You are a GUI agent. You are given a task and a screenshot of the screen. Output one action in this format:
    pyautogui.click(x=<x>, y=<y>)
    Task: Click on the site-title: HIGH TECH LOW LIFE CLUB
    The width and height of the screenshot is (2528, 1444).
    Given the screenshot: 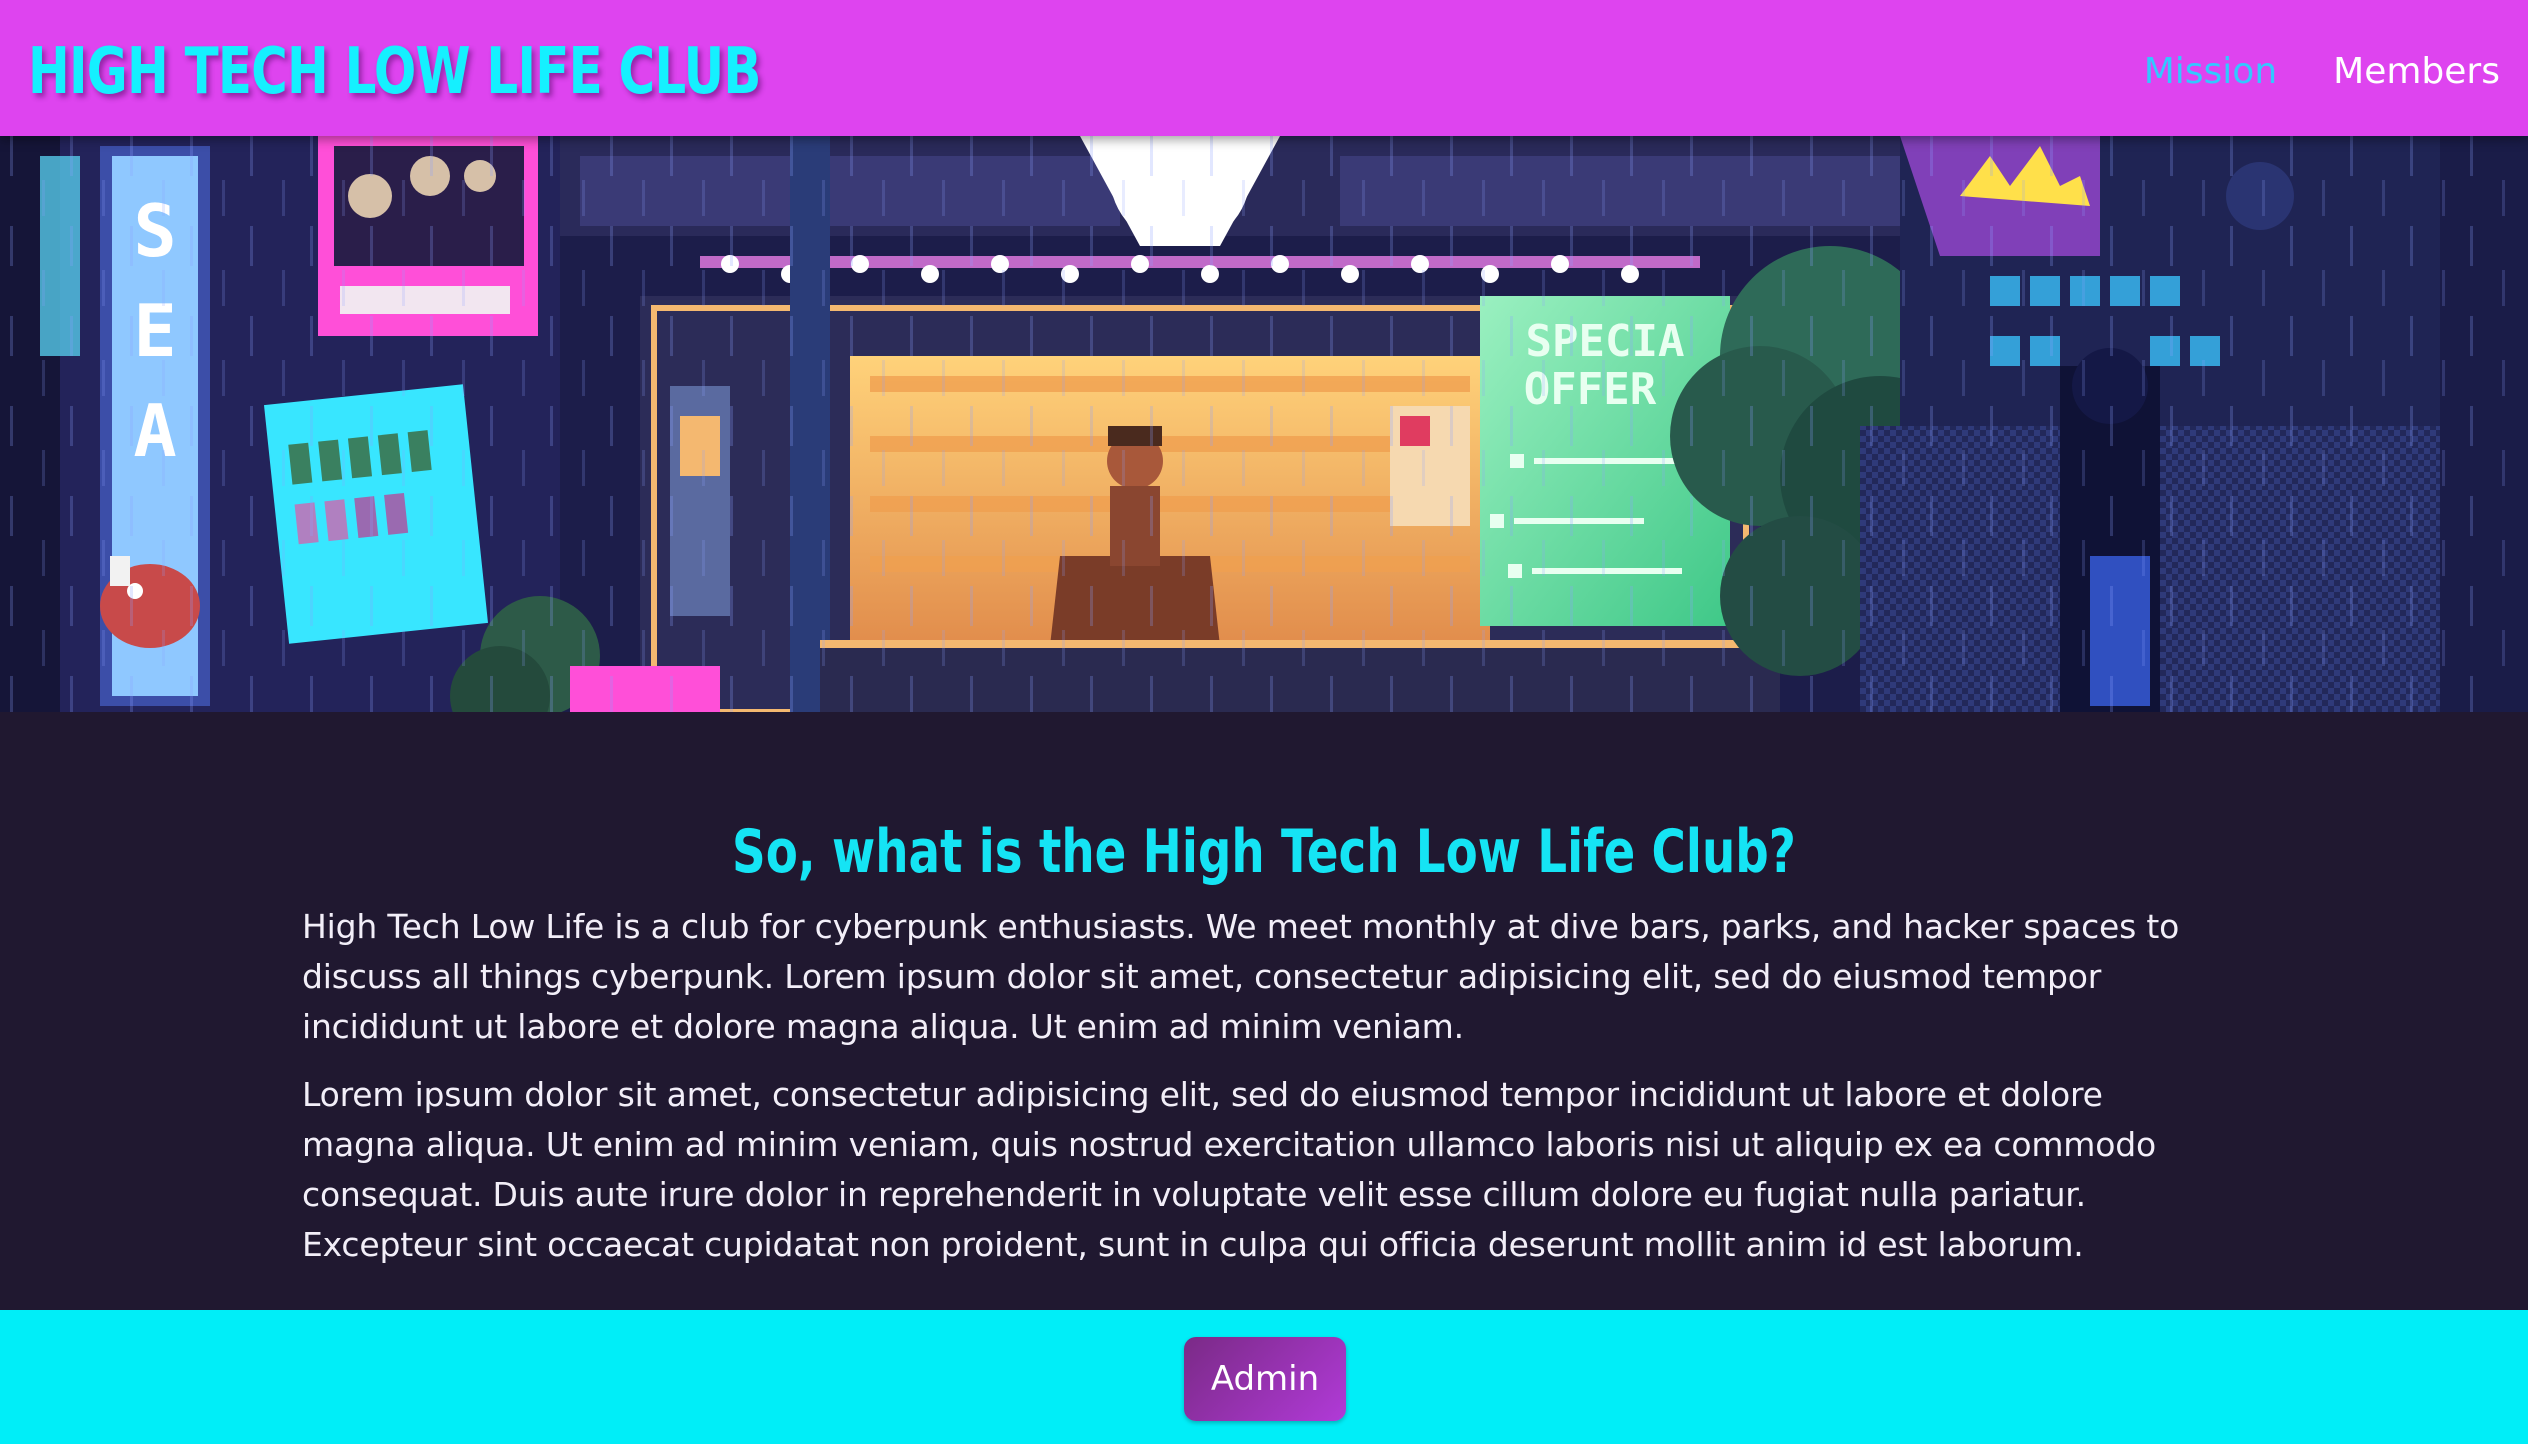 What is the action you would take?
    pyautogui.click(x=394, y=72)
    